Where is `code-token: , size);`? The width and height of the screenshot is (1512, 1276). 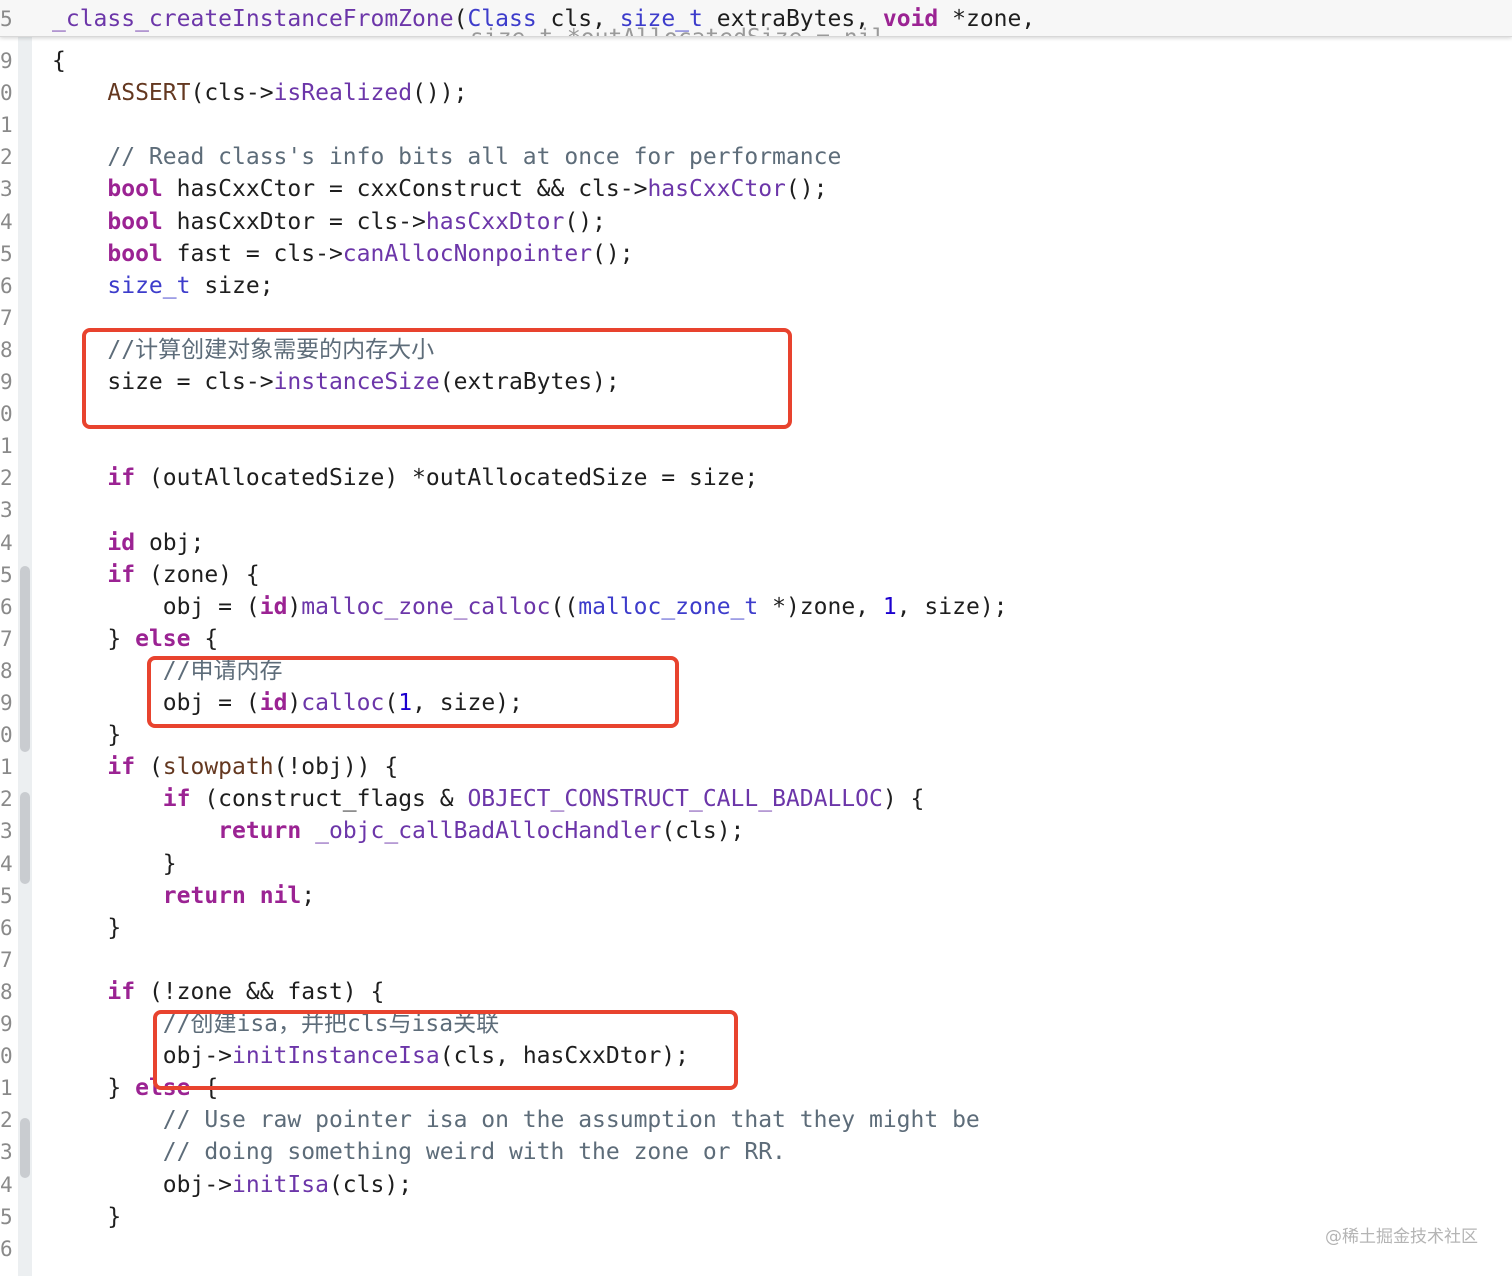
code-token: , size); is located at coordinates (952, 606).